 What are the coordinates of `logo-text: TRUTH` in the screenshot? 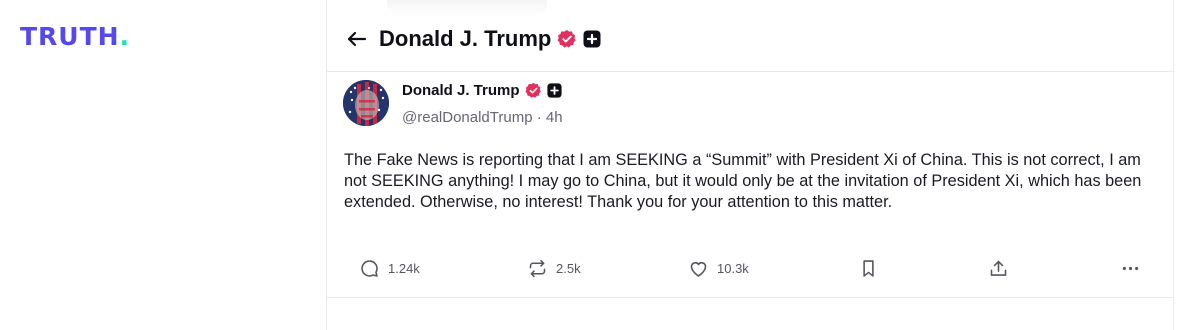 It's located at (70, 36).